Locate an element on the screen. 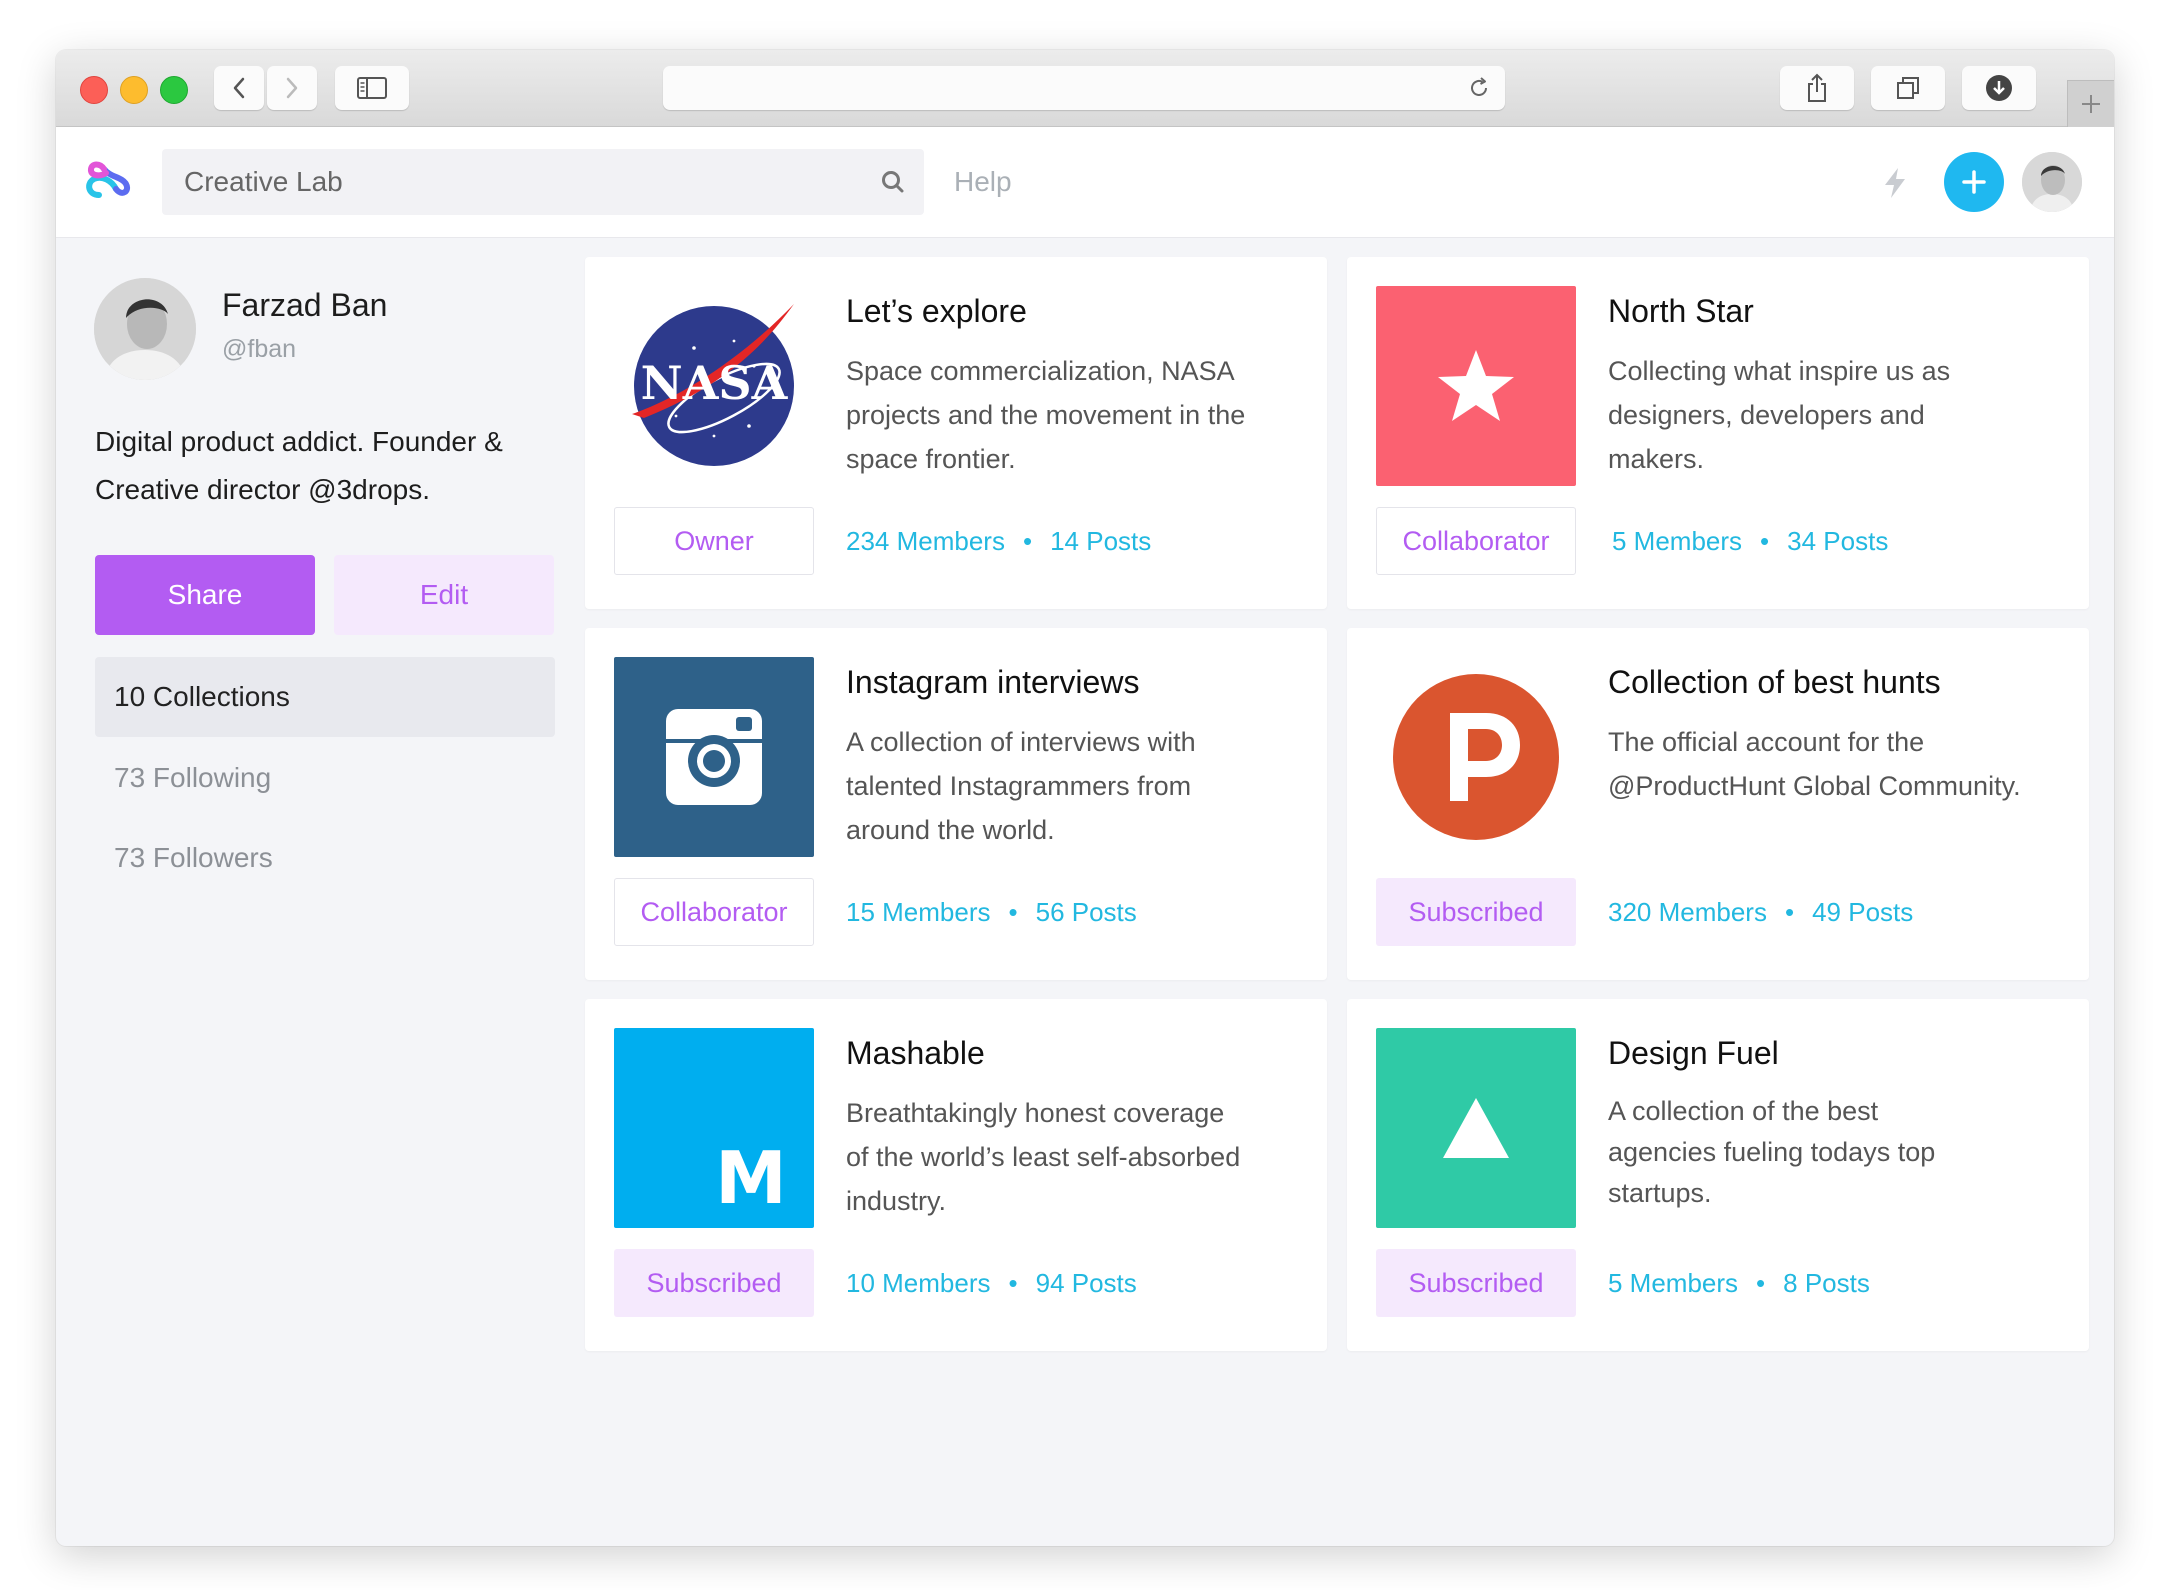 This screenshot has width=2160, height=1590. plus-icon is located at coordinates (2091, 104).